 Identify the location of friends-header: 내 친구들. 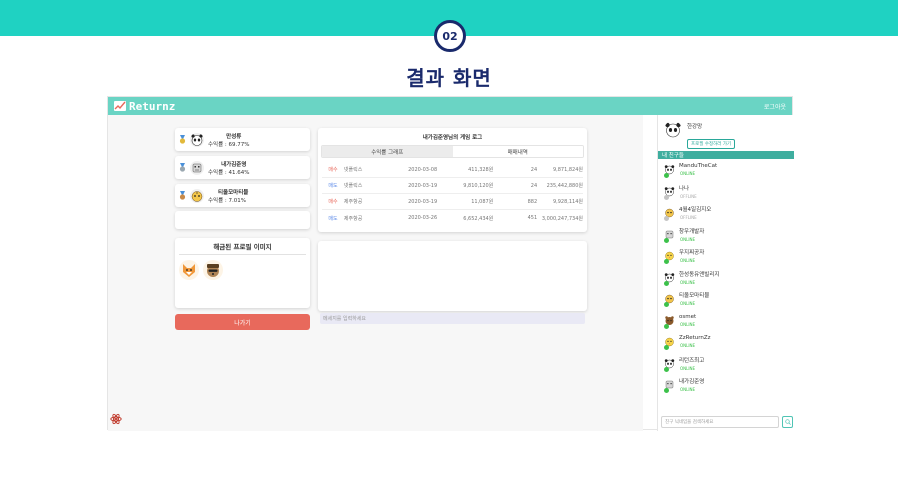
(726, 155).